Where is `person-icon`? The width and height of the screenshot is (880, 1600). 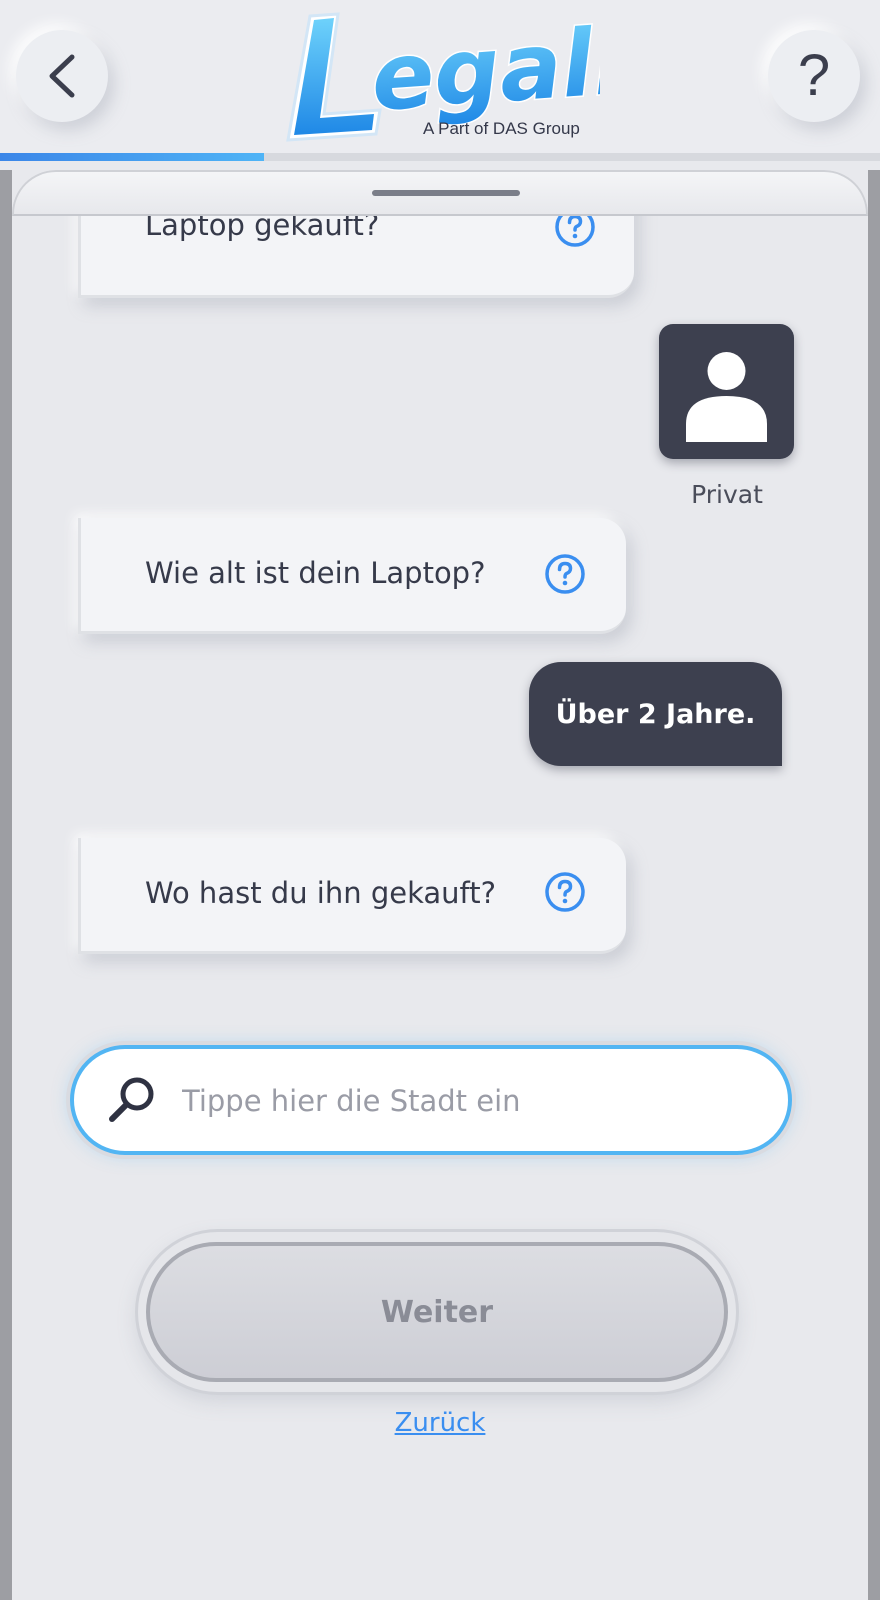
person-icon is located at coordinates (726, 397).